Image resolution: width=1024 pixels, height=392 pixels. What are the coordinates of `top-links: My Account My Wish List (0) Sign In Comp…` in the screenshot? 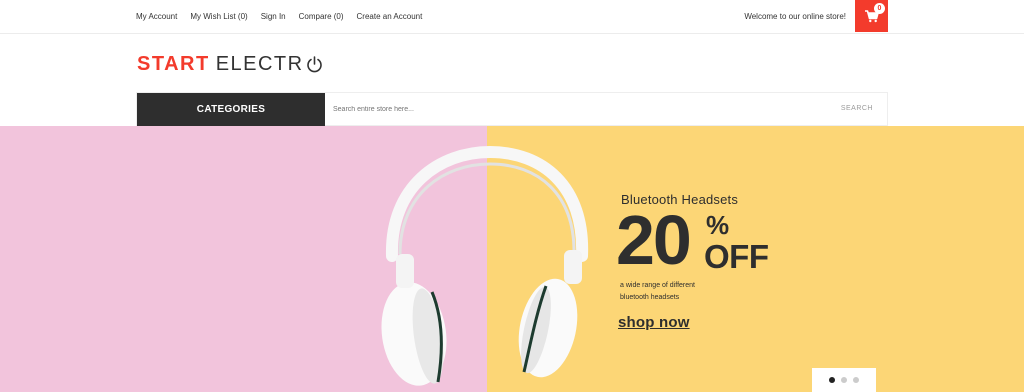 It's located at (279, 16).